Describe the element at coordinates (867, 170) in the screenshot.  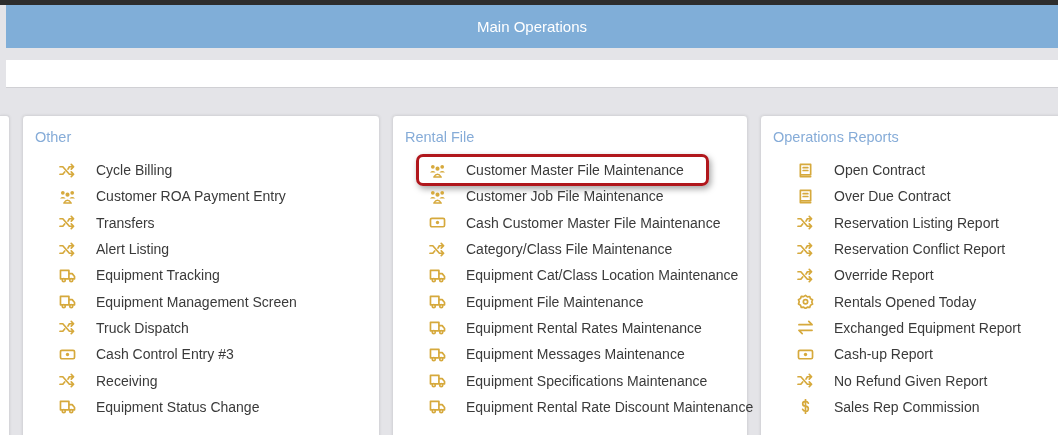
I see `menu-item: Open Contract` at that location.